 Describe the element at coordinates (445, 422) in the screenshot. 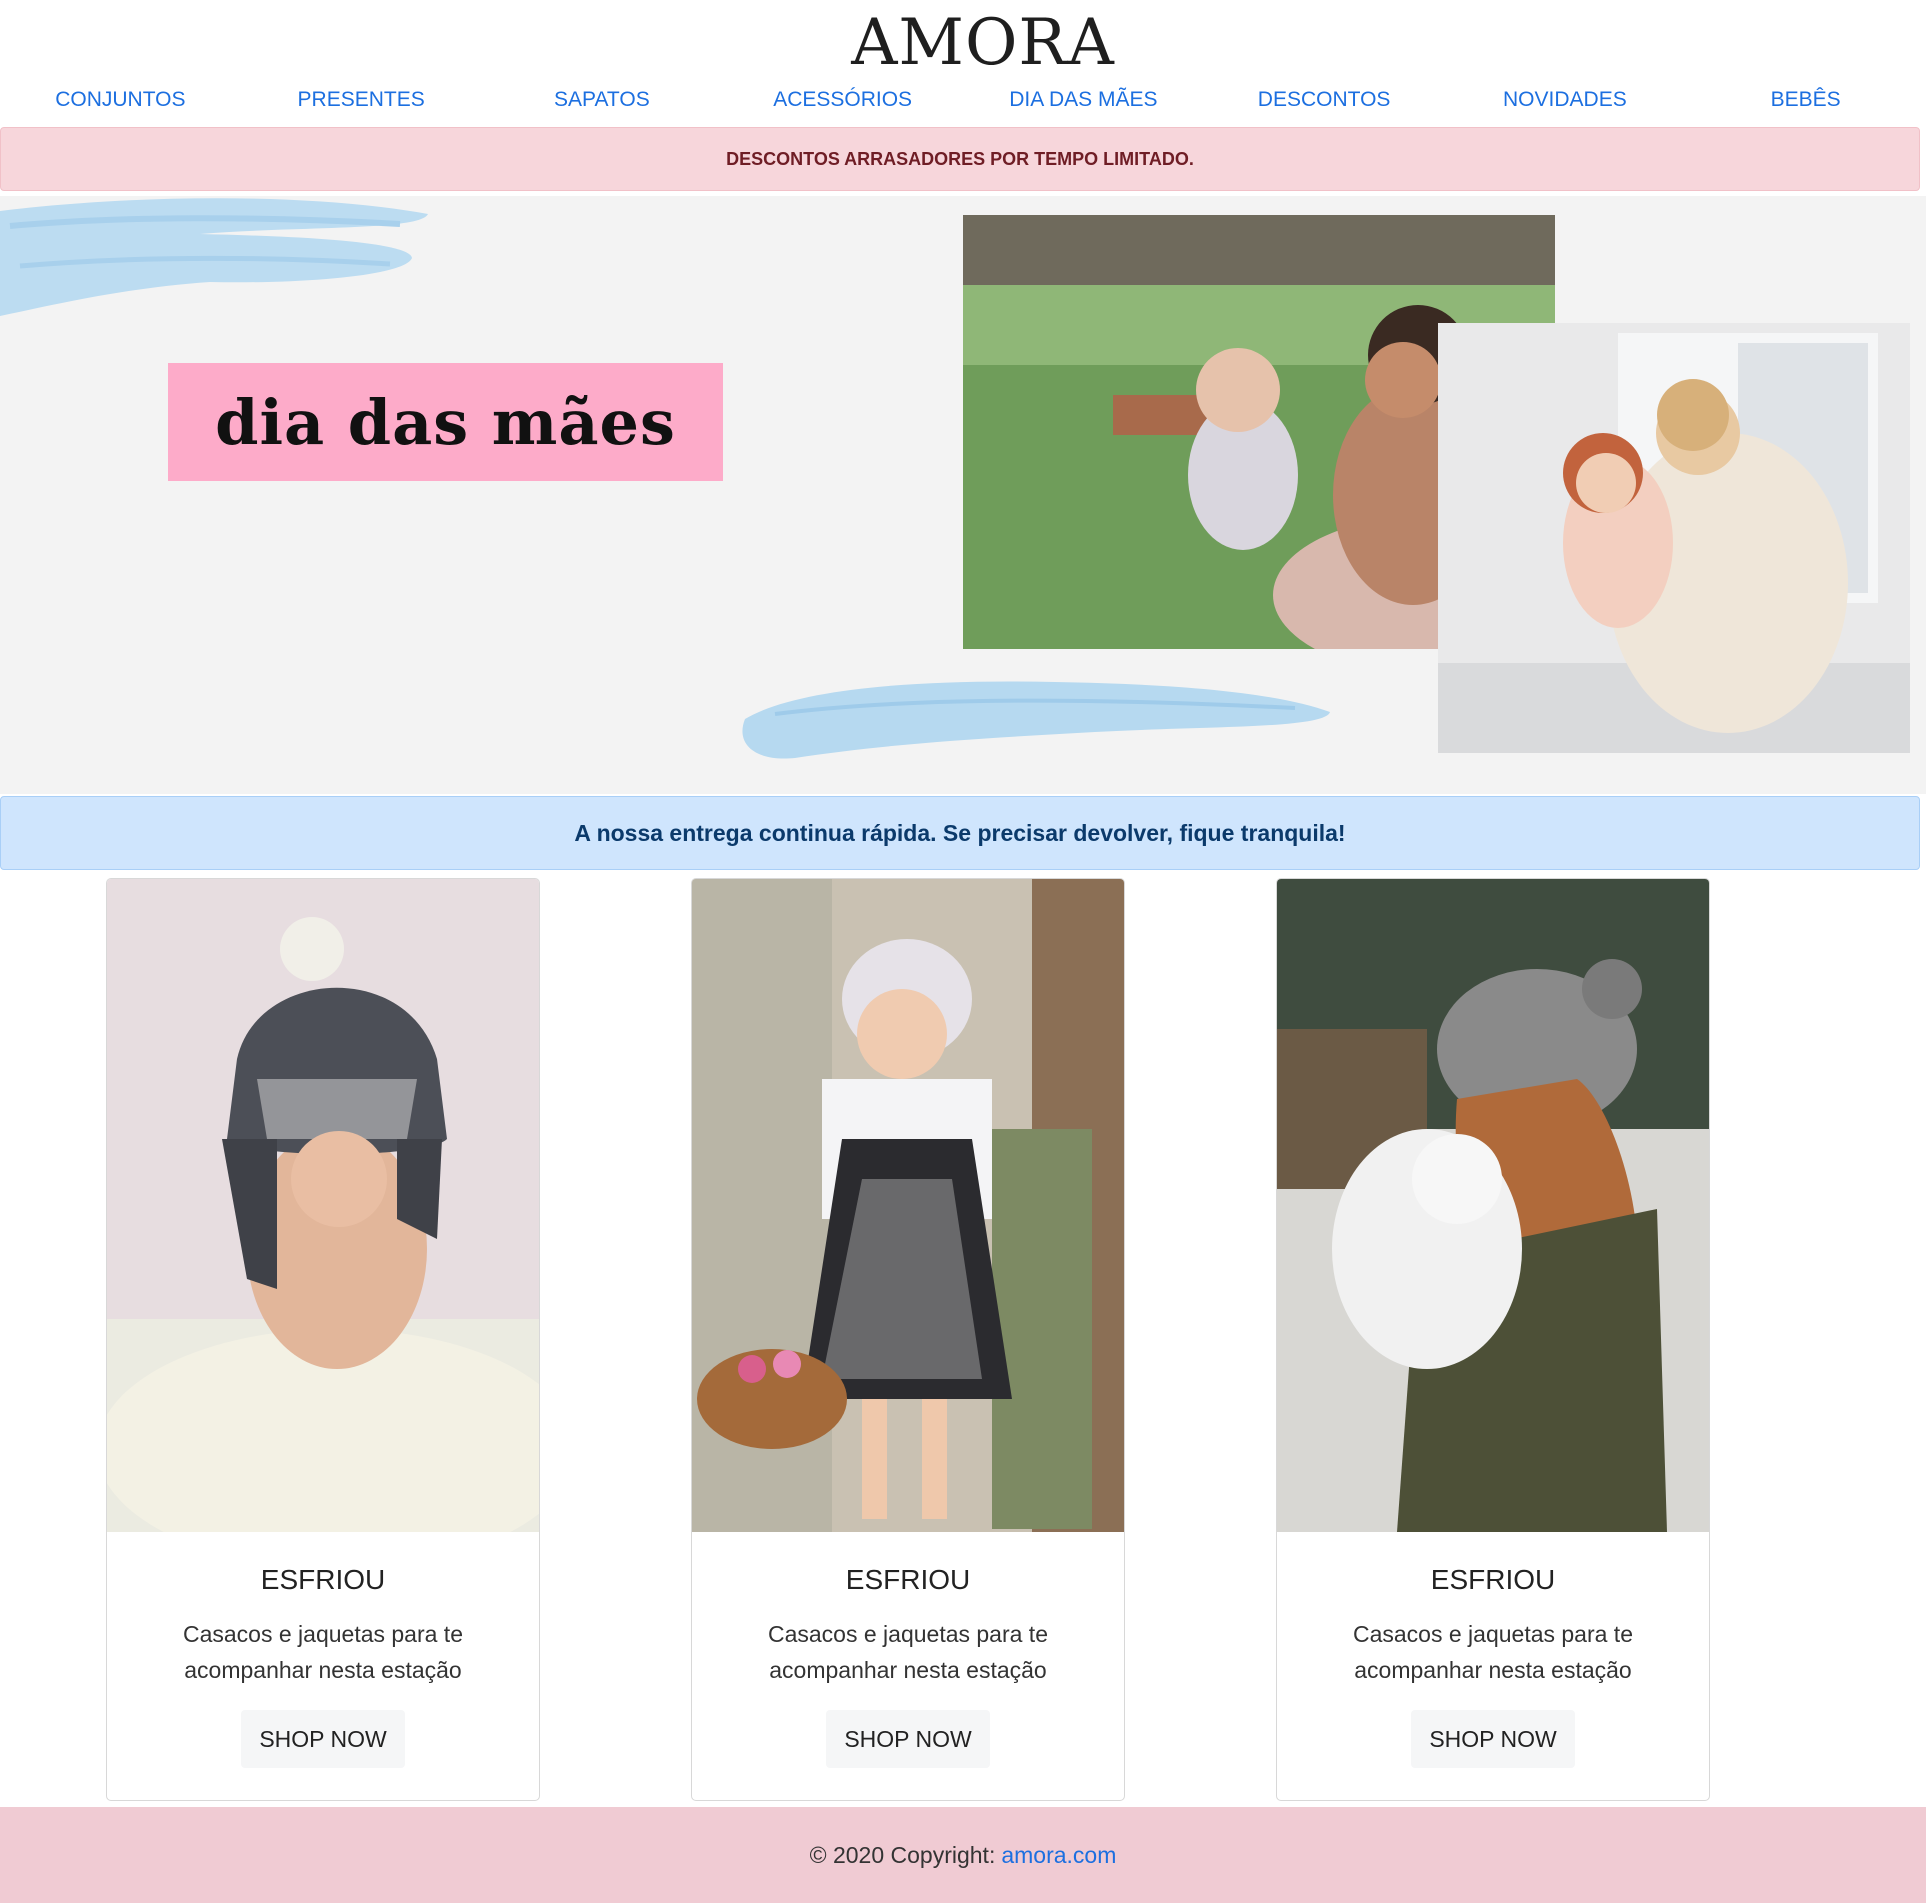

I see `hero-title: dia das mães` at that location.